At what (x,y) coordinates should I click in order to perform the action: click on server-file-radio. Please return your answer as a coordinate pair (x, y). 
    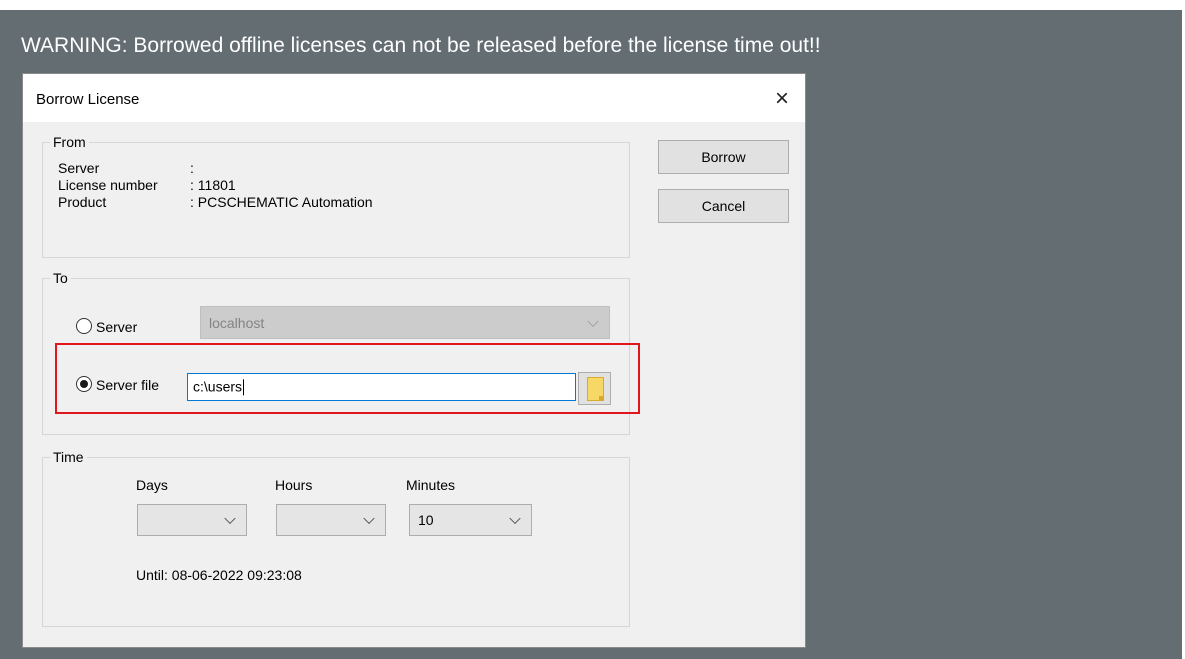
    Looking at the image, I should click on (84, 384).